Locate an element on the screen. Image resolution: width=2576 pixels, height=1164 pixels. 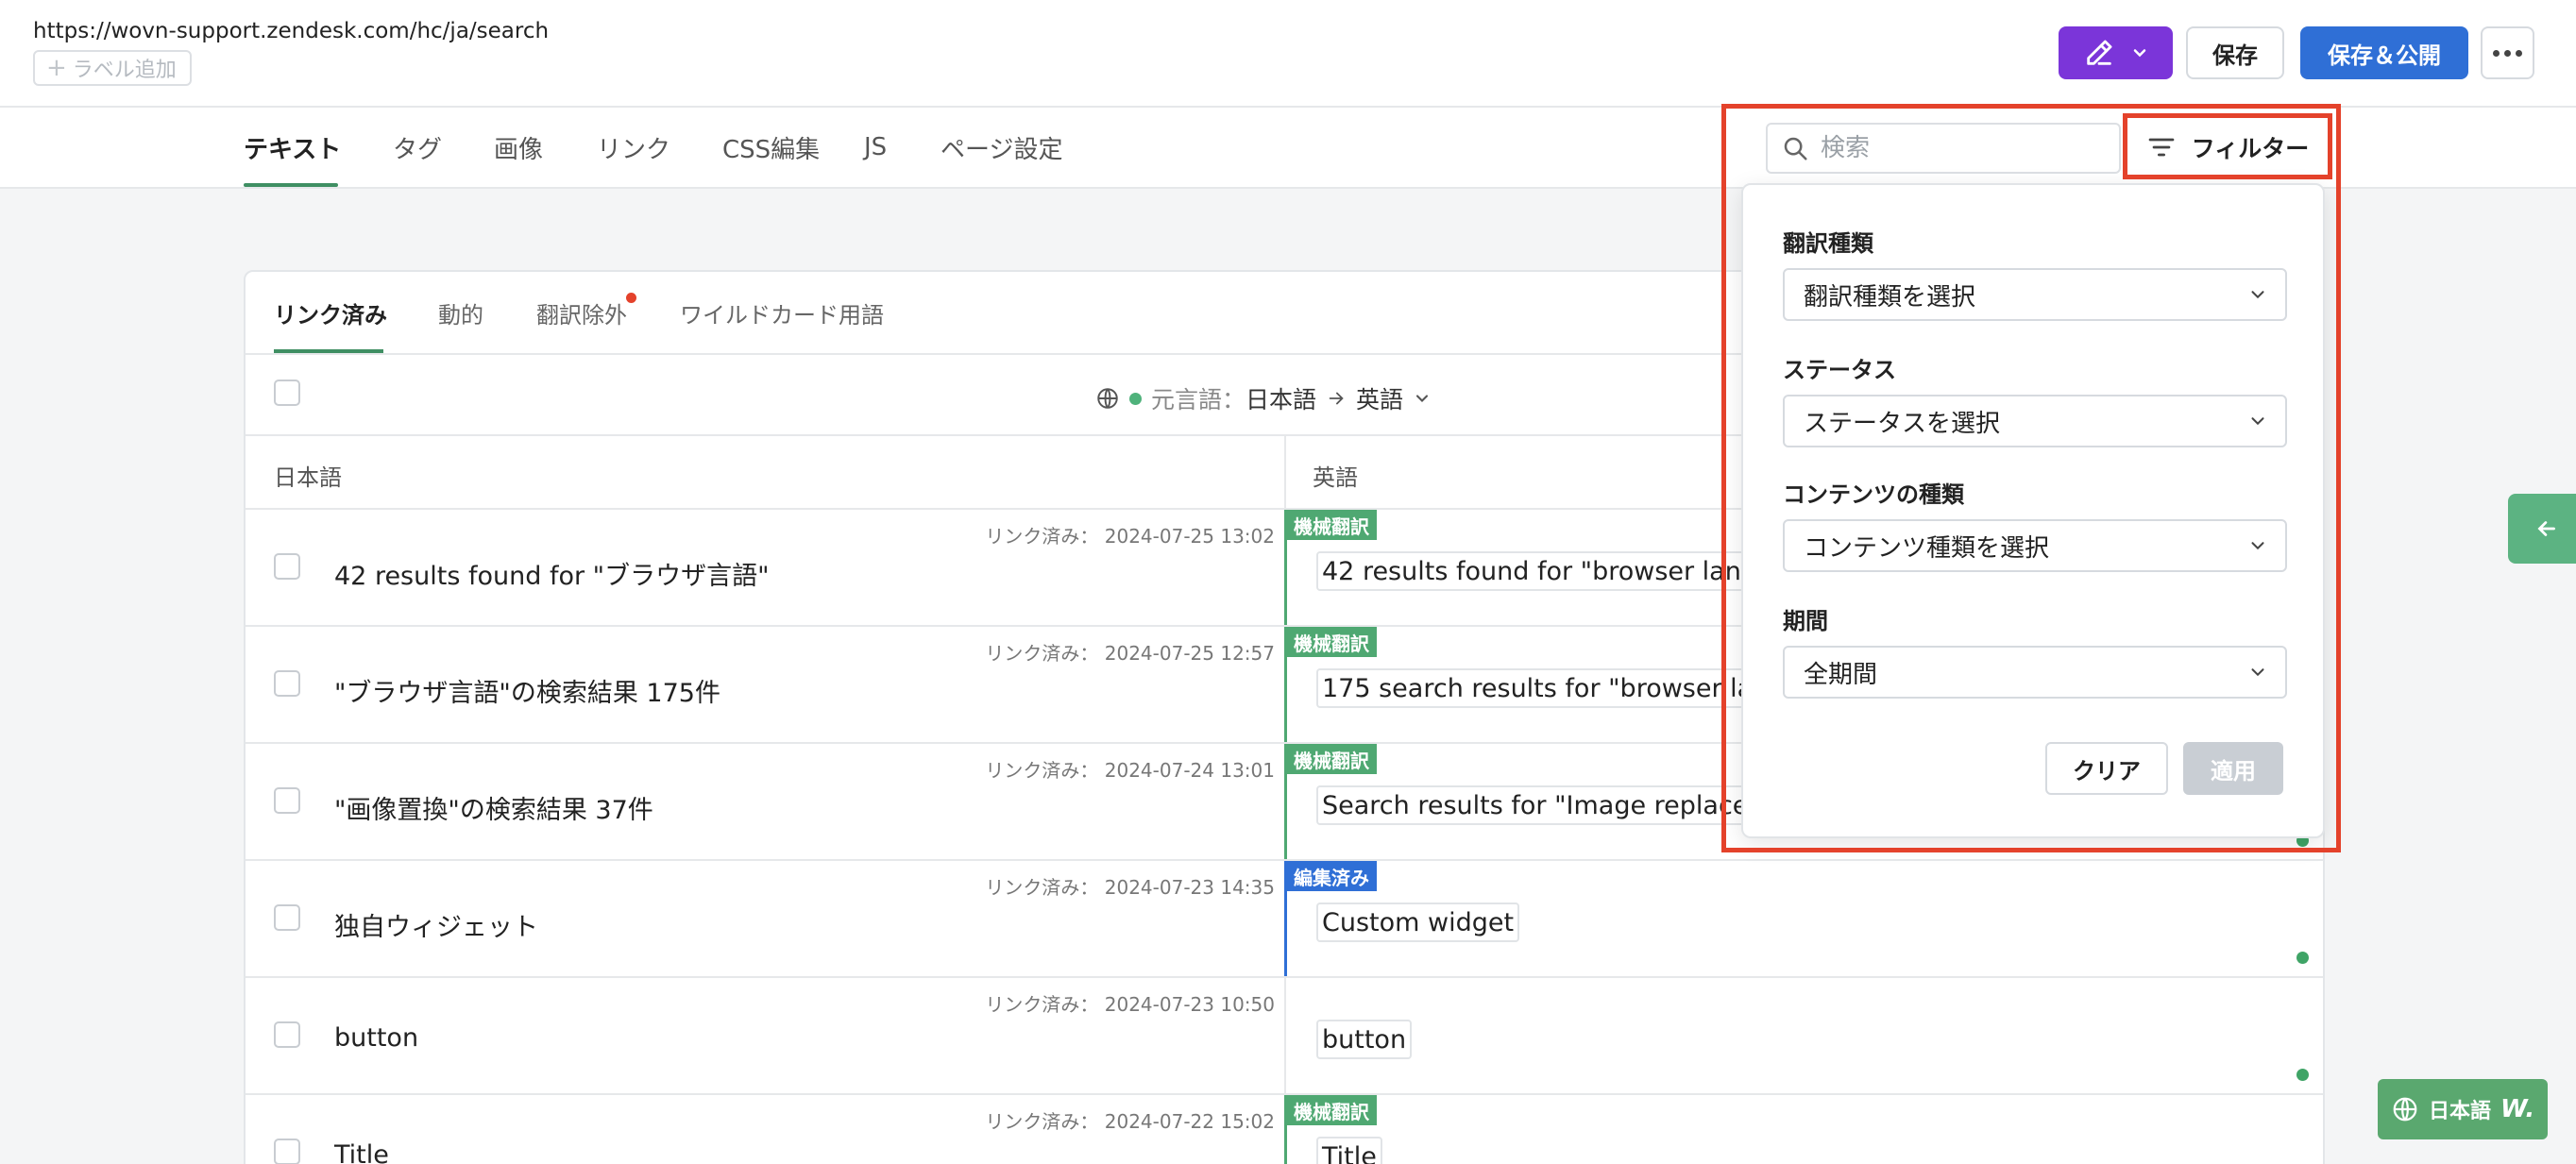
more-options-button is located at coordinates (2507, 52).